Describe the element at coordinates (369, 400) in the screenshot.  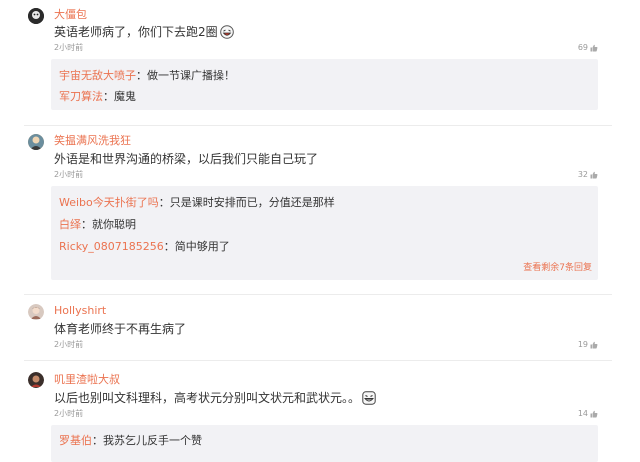
I see `grinning-face-icon` at that location.